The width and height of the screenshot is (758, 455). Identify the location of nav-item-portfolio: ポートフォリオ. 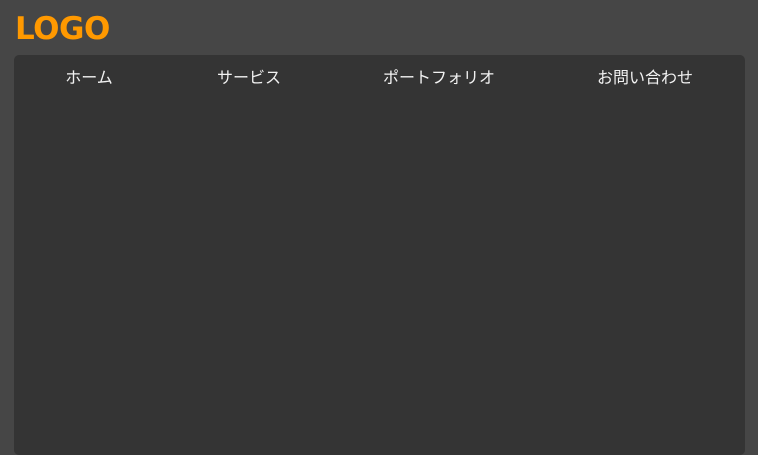
(439, 78).